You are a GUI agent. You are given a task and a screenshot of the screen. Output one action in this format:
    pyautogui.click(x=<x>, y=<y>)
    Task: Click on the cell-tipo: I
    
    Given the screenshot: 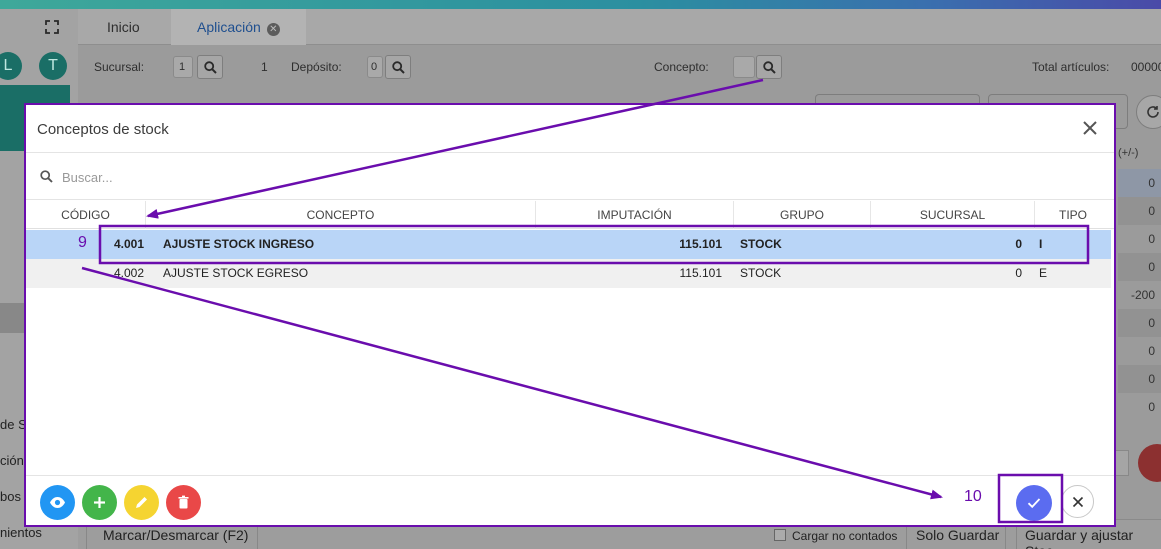 What is the action you would take?
    pyautogui.click(x=1041, y=244)
    